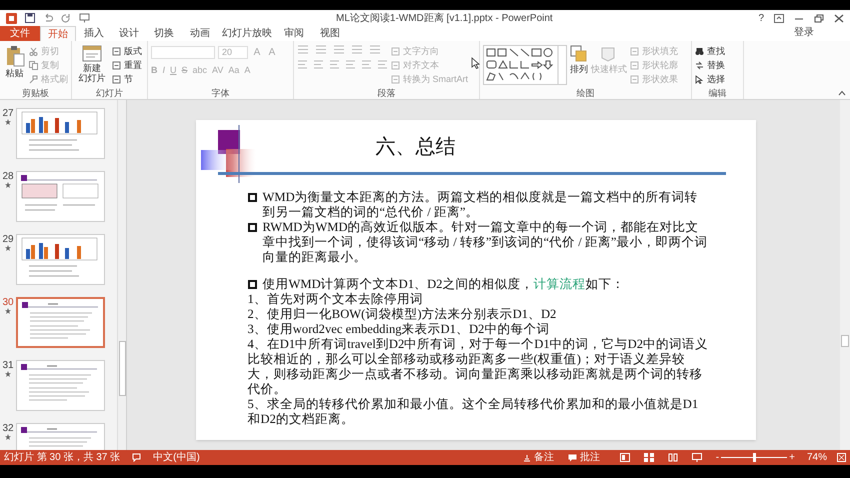 This screenshot has width=850, height=478. What do you see at coordinates (475, 63) in the screenshot?
I see `cursor-icon` at bounding box center [475, 63].